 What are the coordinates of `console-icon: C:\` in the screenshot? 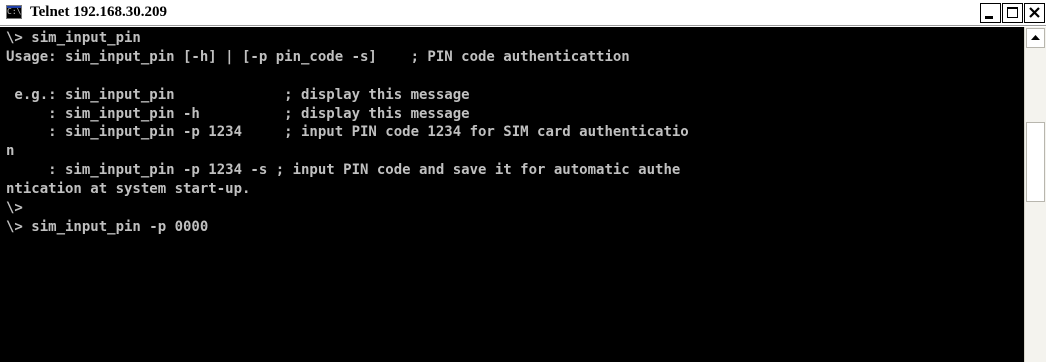 It's located at (14, 12).